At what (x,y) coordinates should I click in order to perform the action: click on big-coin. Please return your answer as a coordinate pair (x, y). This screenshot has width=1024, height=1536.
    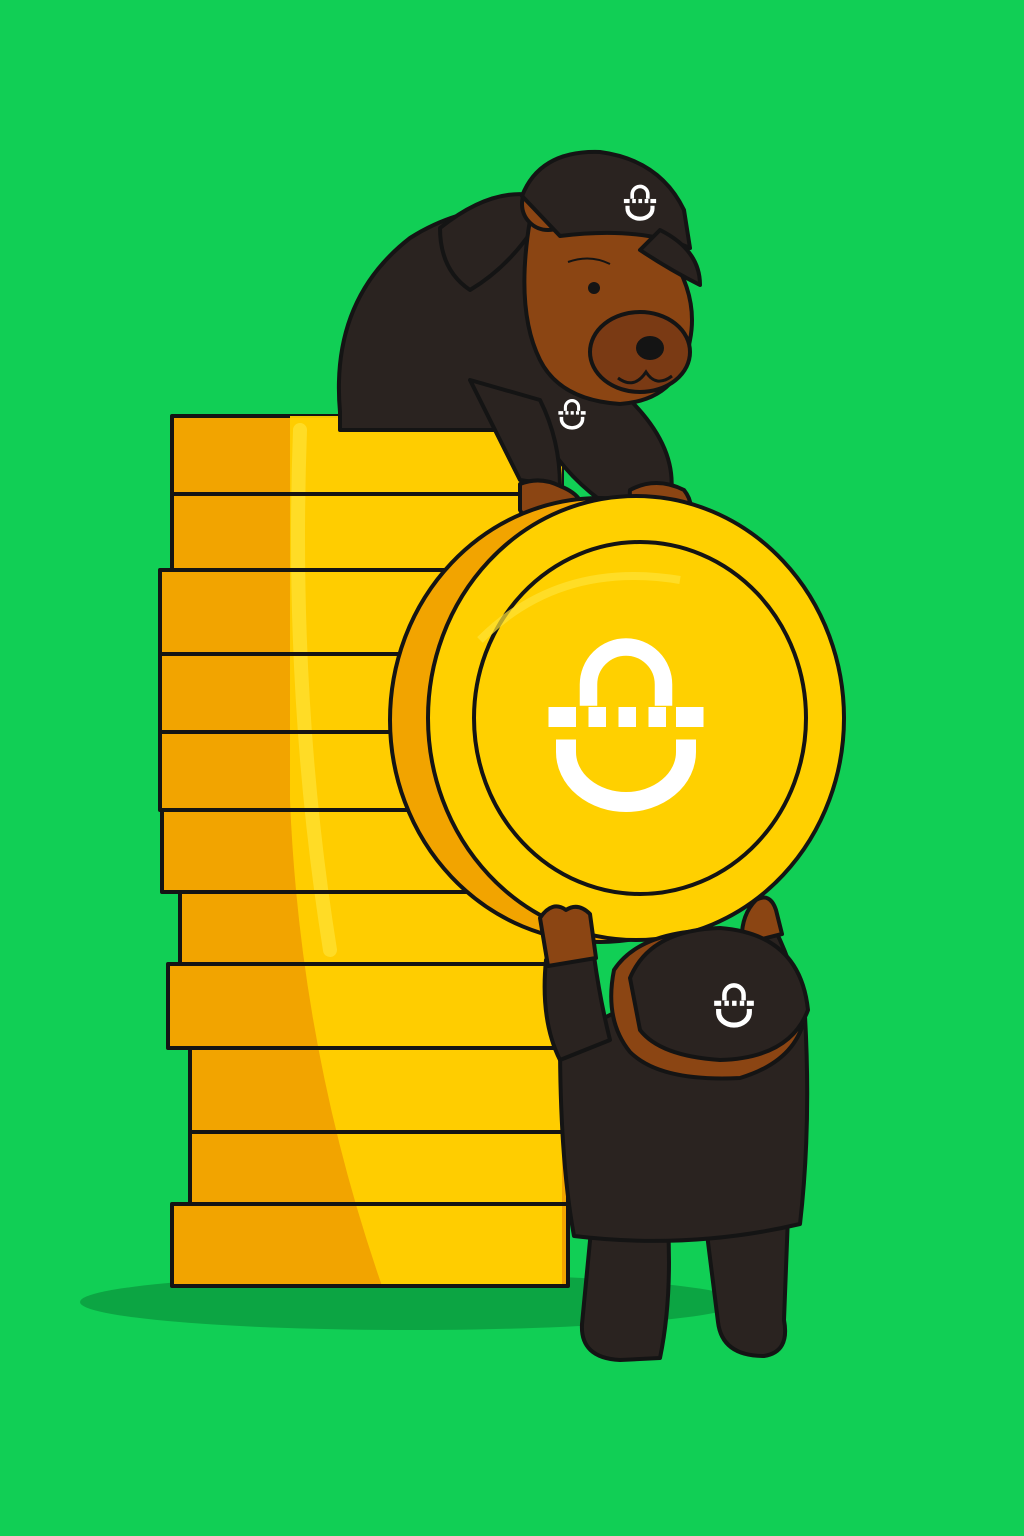
    Looking at the image, I should click on (617, 719).